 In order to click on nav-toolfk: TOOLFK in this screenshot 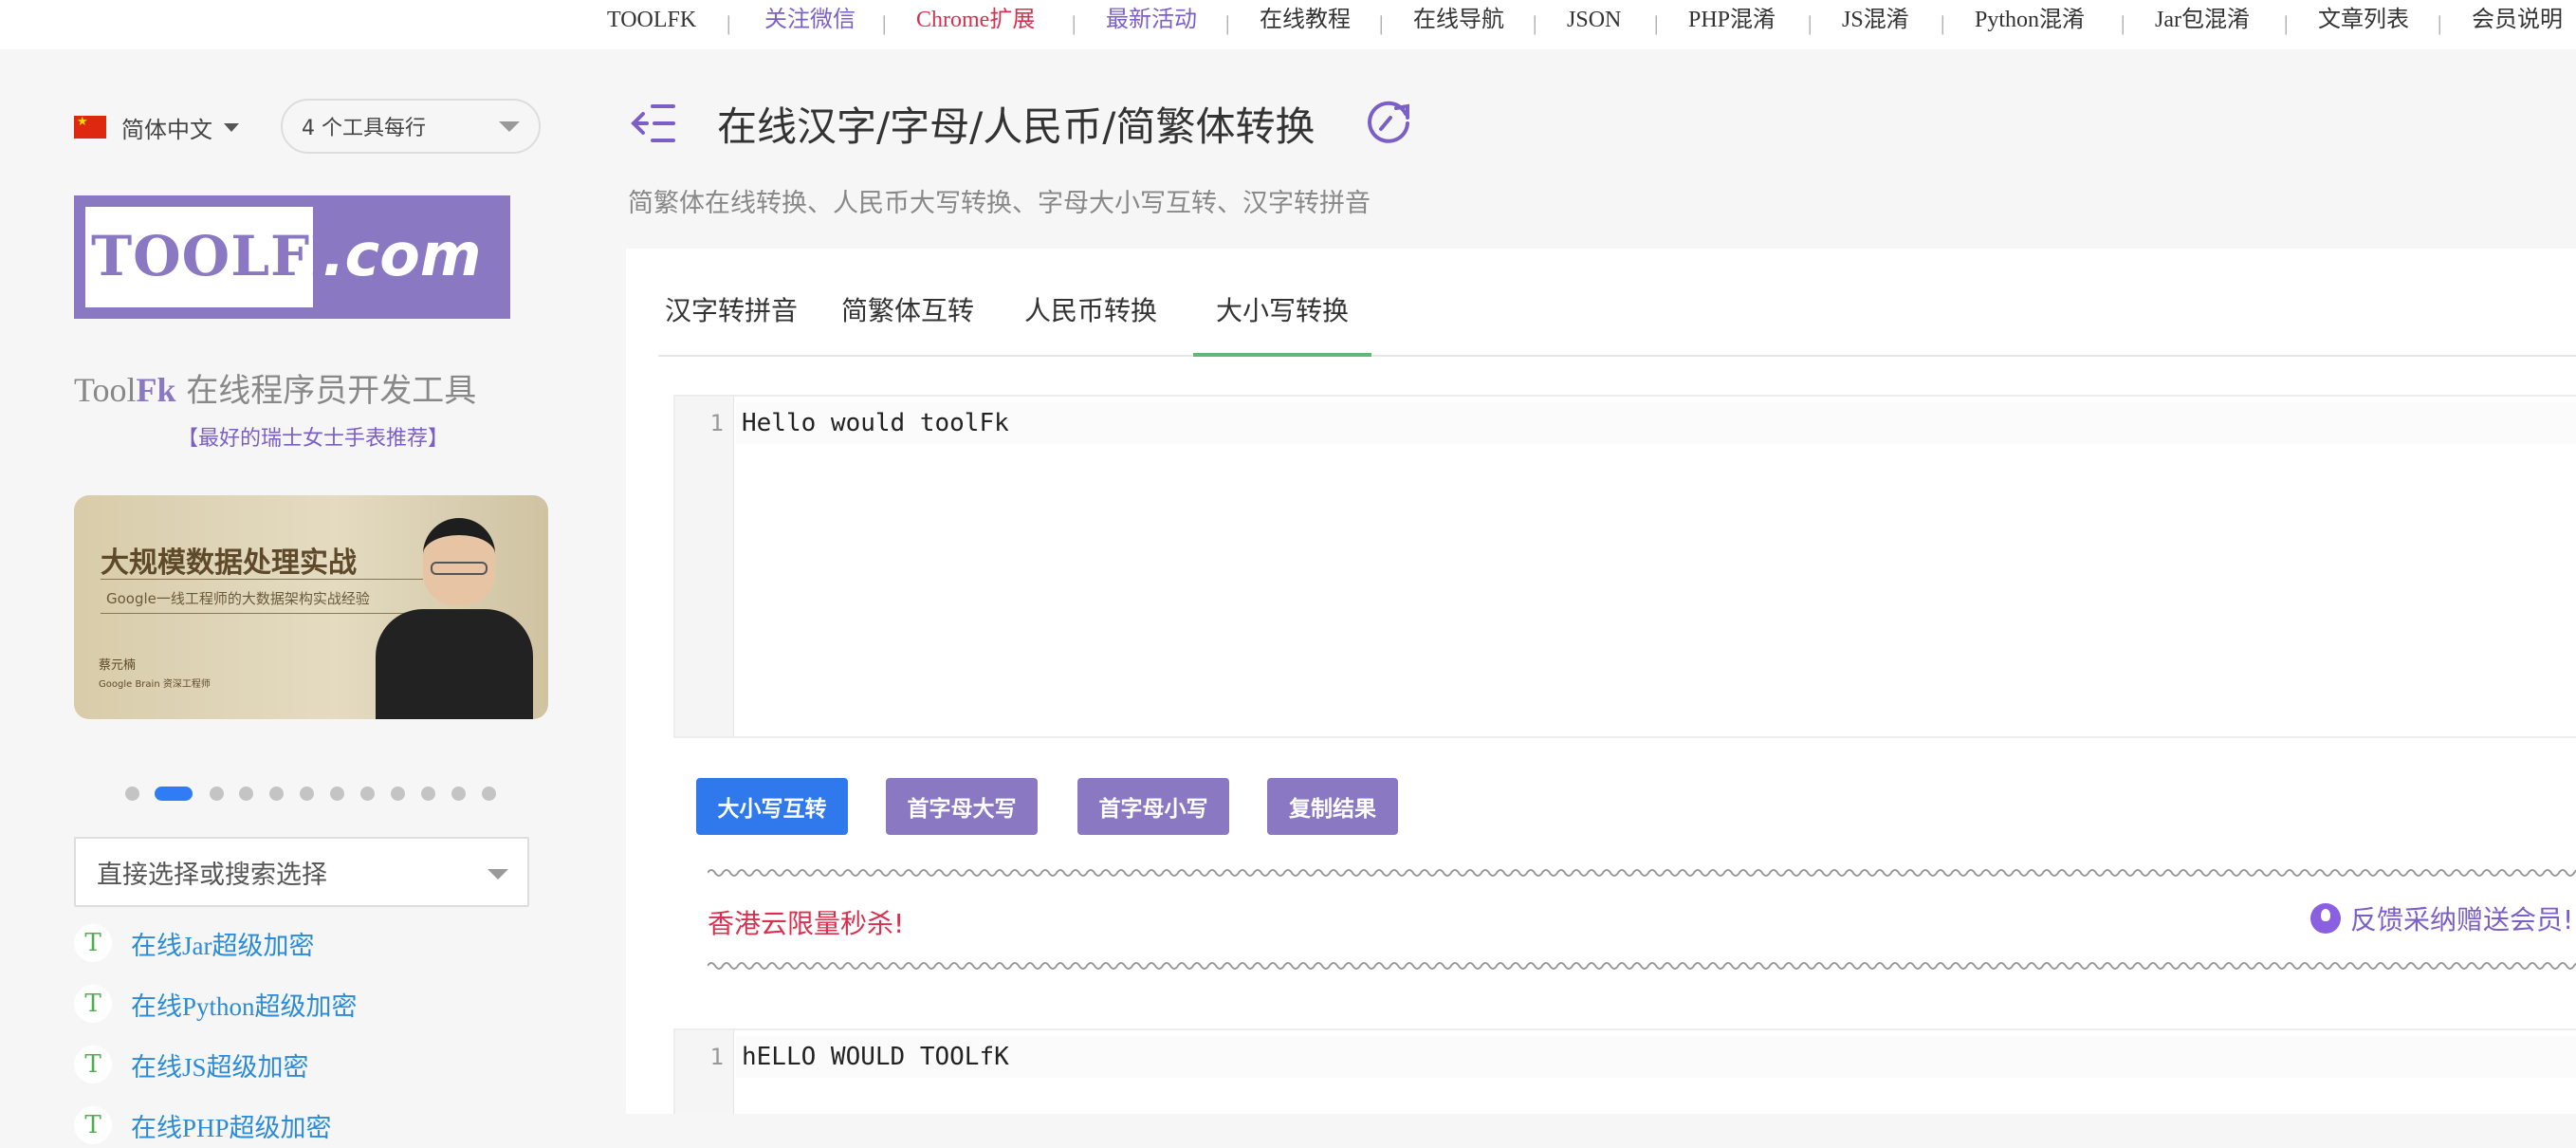, I will do `click(651, 20)`.